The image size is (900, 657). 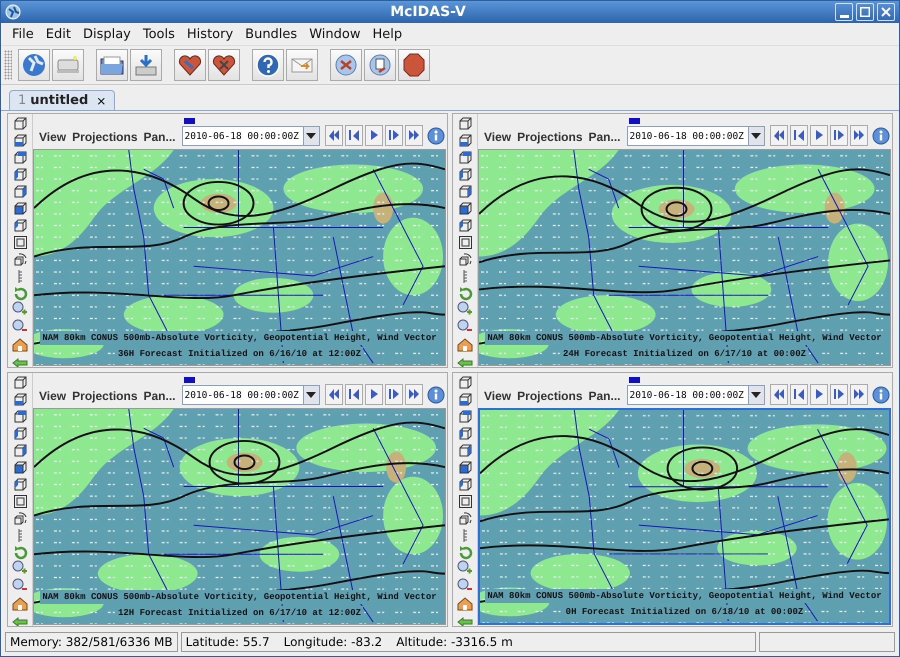 What do you see at coordinates (334, 34) in the screenshot?
I see `menu-item: Window` at bounding box center [334, 34].